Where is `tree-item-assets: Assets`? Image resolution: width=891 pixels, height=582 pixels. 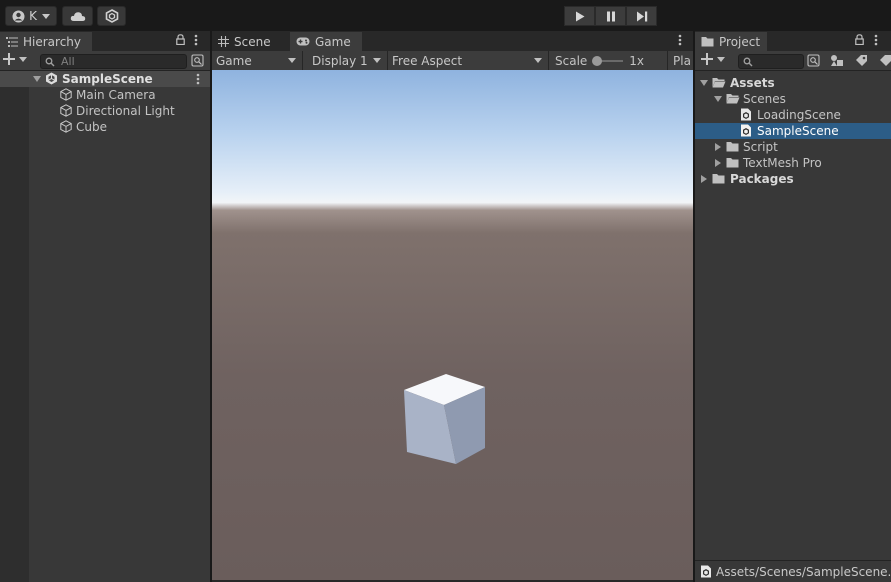 tree-item-assets: Assets is located at coordinates (793, 83).